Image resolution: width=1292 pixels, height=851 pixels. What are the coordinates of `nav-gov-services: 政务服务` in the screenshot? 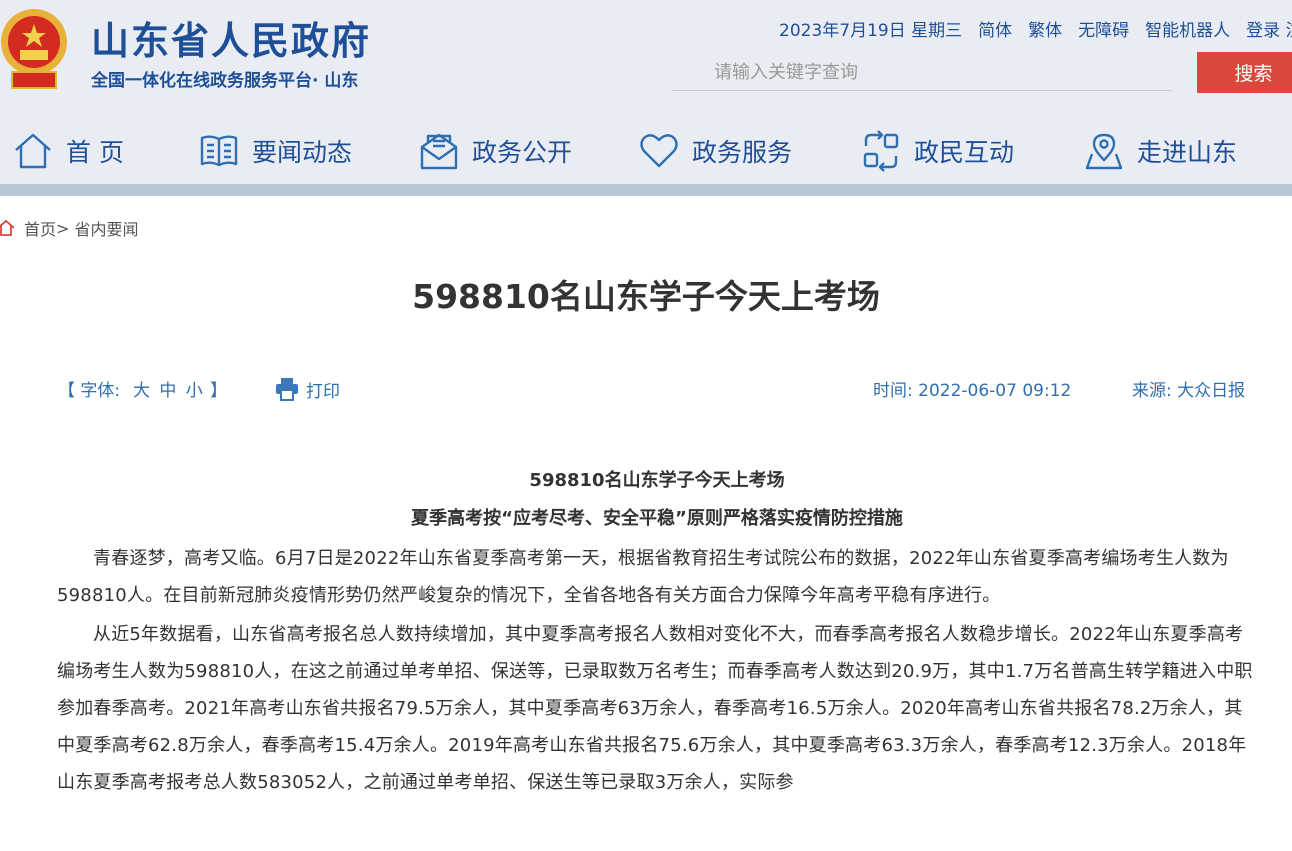 It's located at (715, 151).